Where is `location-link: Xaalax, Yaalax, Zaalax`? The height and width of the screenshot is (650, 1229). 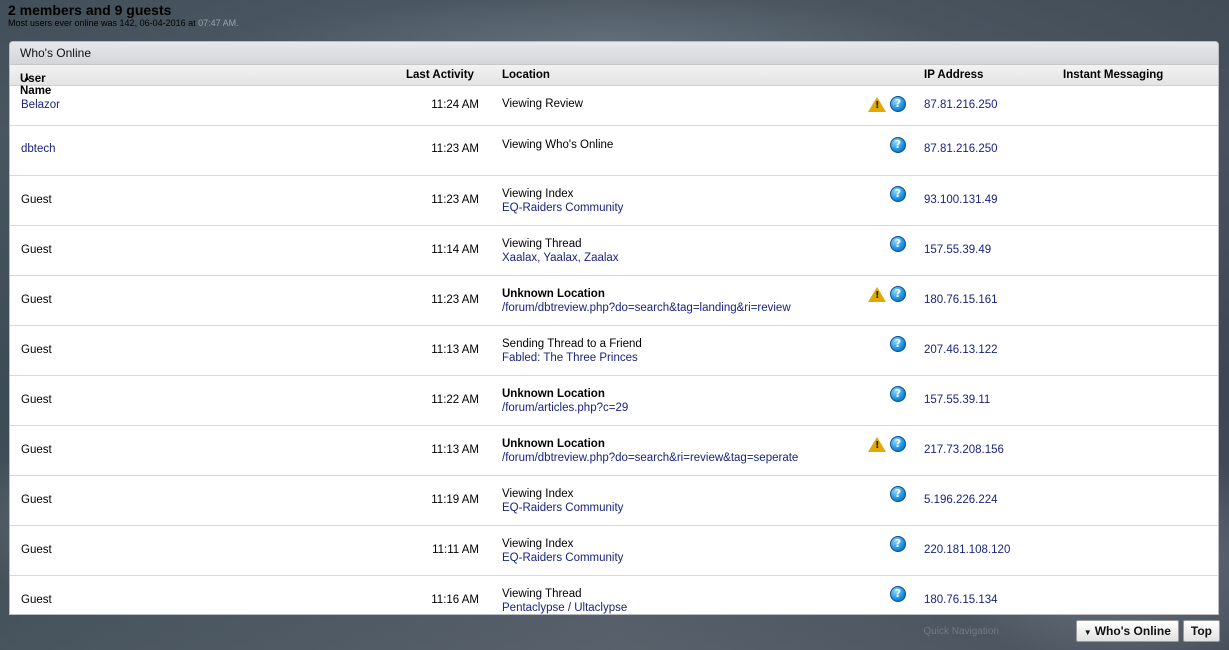 location-link: Xaalax, Yaalax, Zaalax is located at coordinates (560, 258).